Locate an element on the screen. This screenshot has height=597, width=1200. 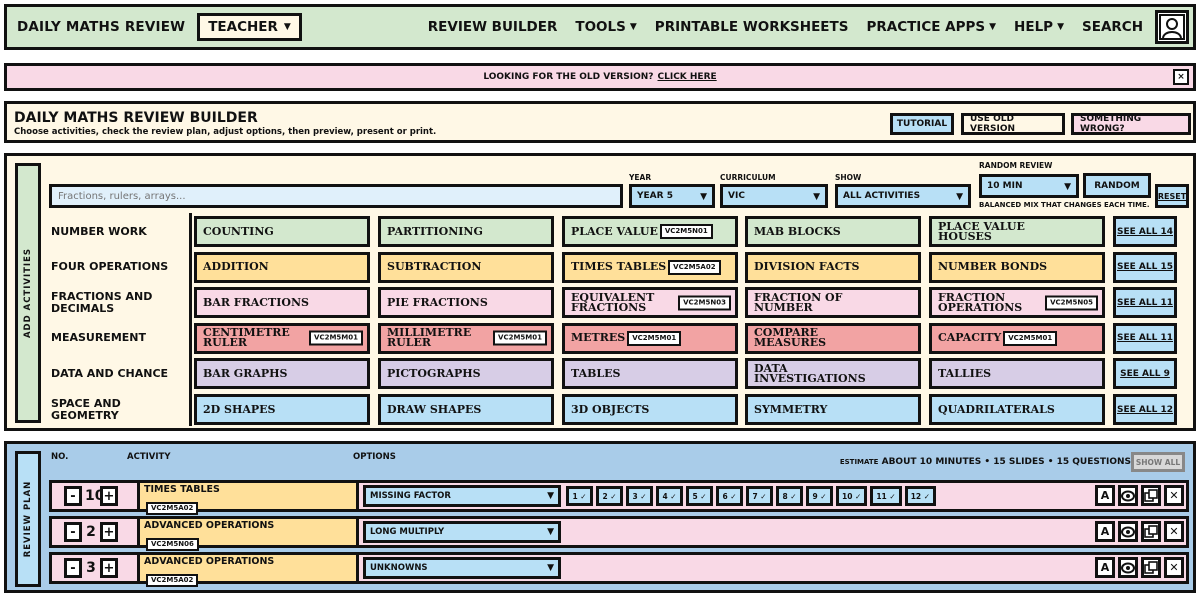
nav-link-review-builder: REVIEW BUILDER is located at coordinates (493, 27).